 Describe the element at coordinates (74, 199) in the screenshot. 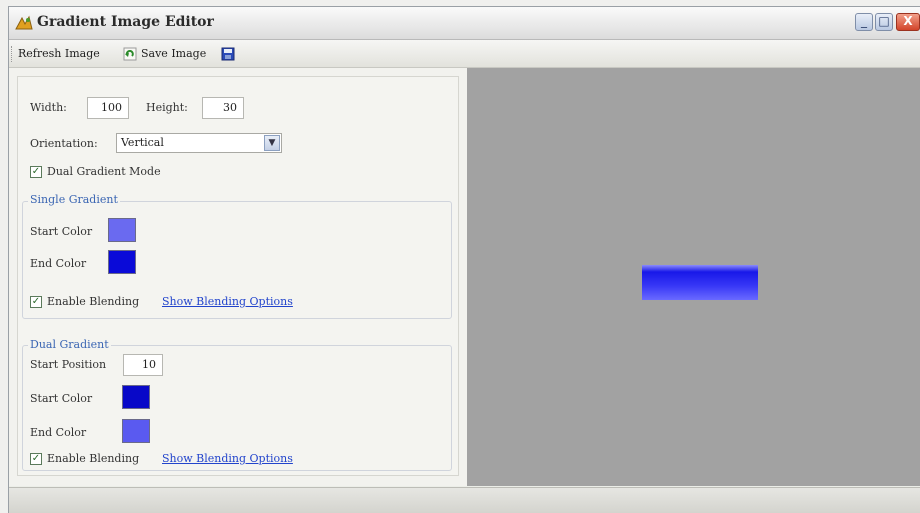

I see `single-gradient-title: Single Gradient` at that location.